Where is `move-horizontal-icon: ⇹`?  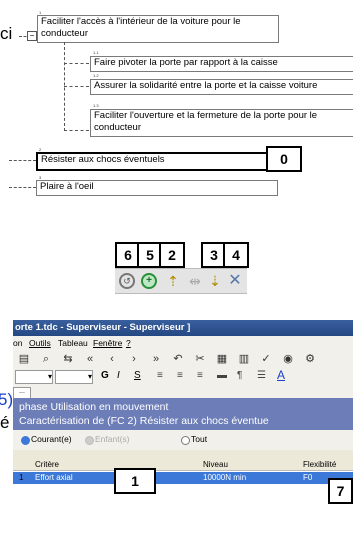
move-horizontal-icon: ⇹ is located at coordinates (195, 281).